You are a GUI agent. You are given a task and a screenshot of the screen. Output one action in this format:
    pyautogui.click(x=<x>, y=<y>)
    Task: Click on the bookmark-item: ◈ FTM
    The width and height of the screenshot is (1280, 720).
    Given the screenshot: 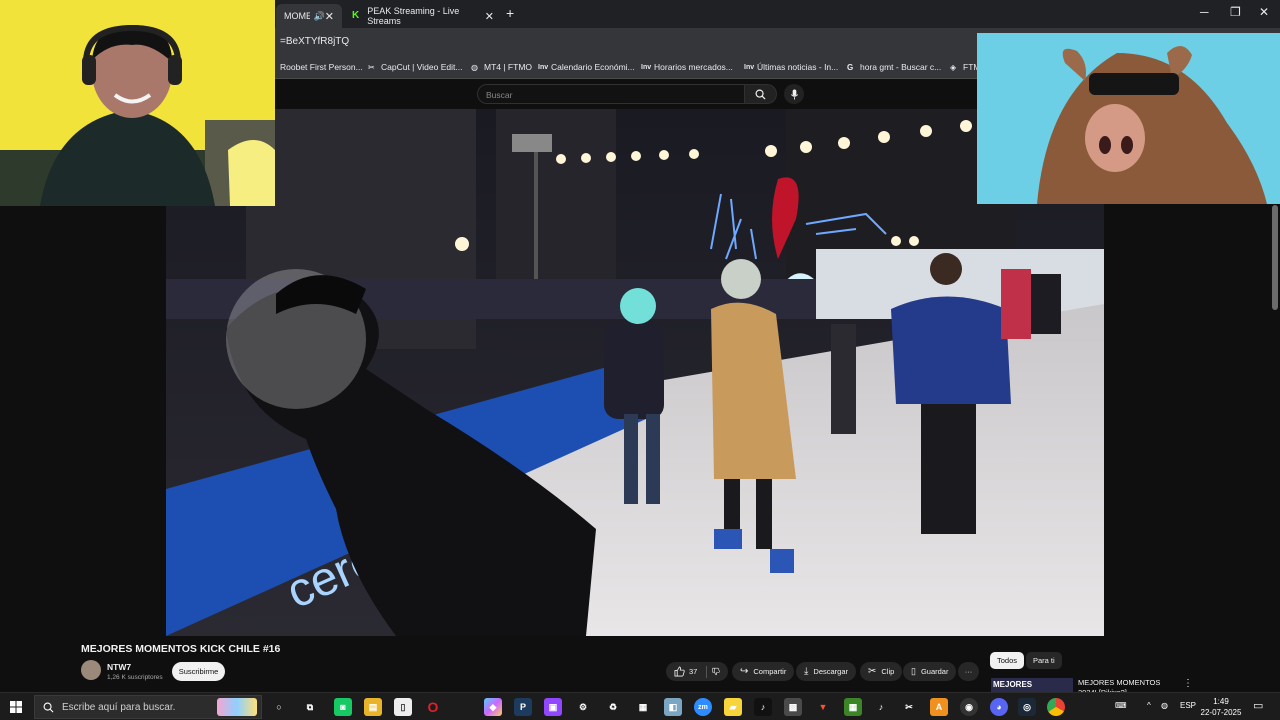 What is the action you would take?
    pyautogui.click(x=965, y=67)
    